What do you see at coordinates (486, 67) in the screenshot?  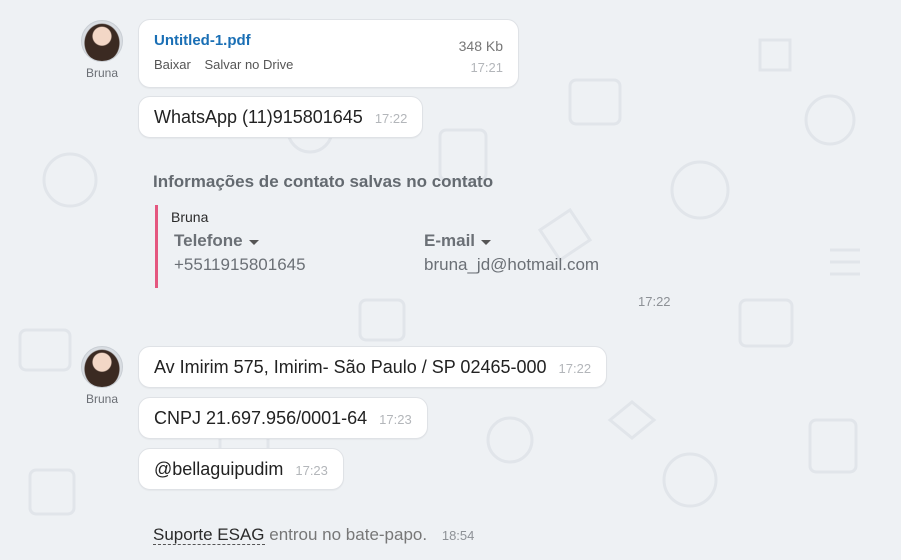 I see `message-time: 17:21` at bounding box center [486, 67].